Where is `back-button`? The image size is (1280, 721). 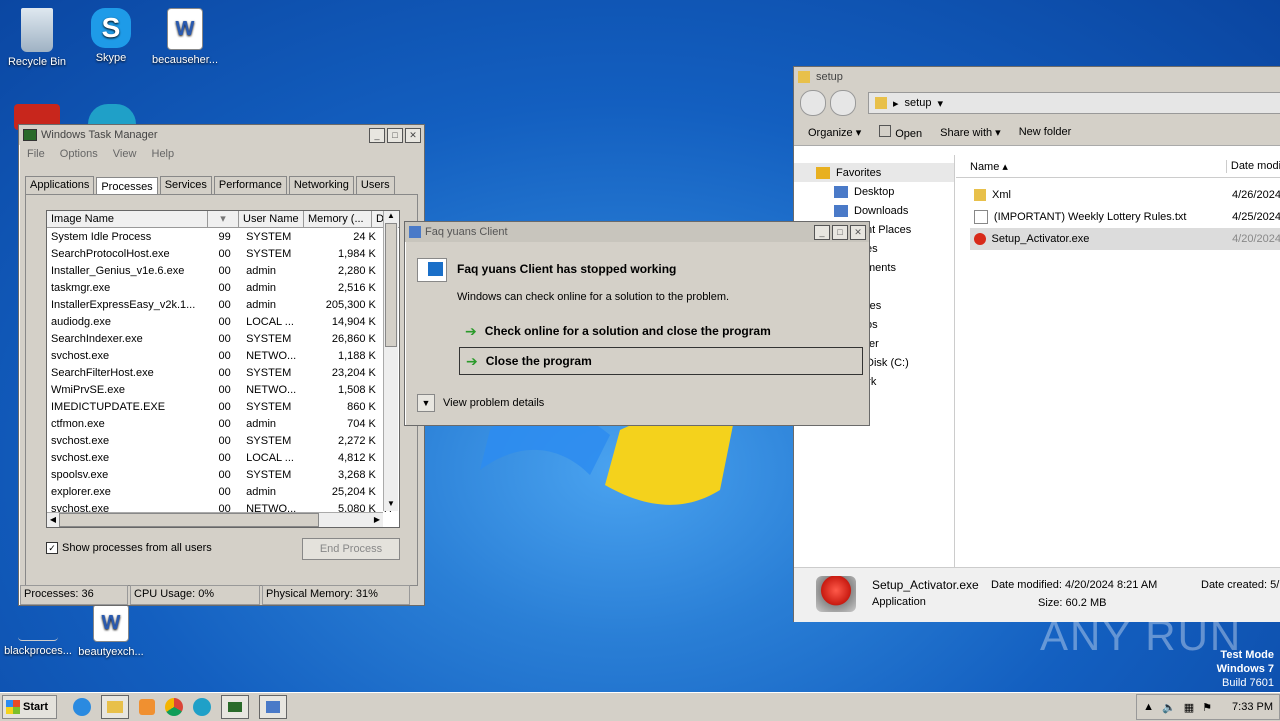
back-button is located at coordinates (813, 103).